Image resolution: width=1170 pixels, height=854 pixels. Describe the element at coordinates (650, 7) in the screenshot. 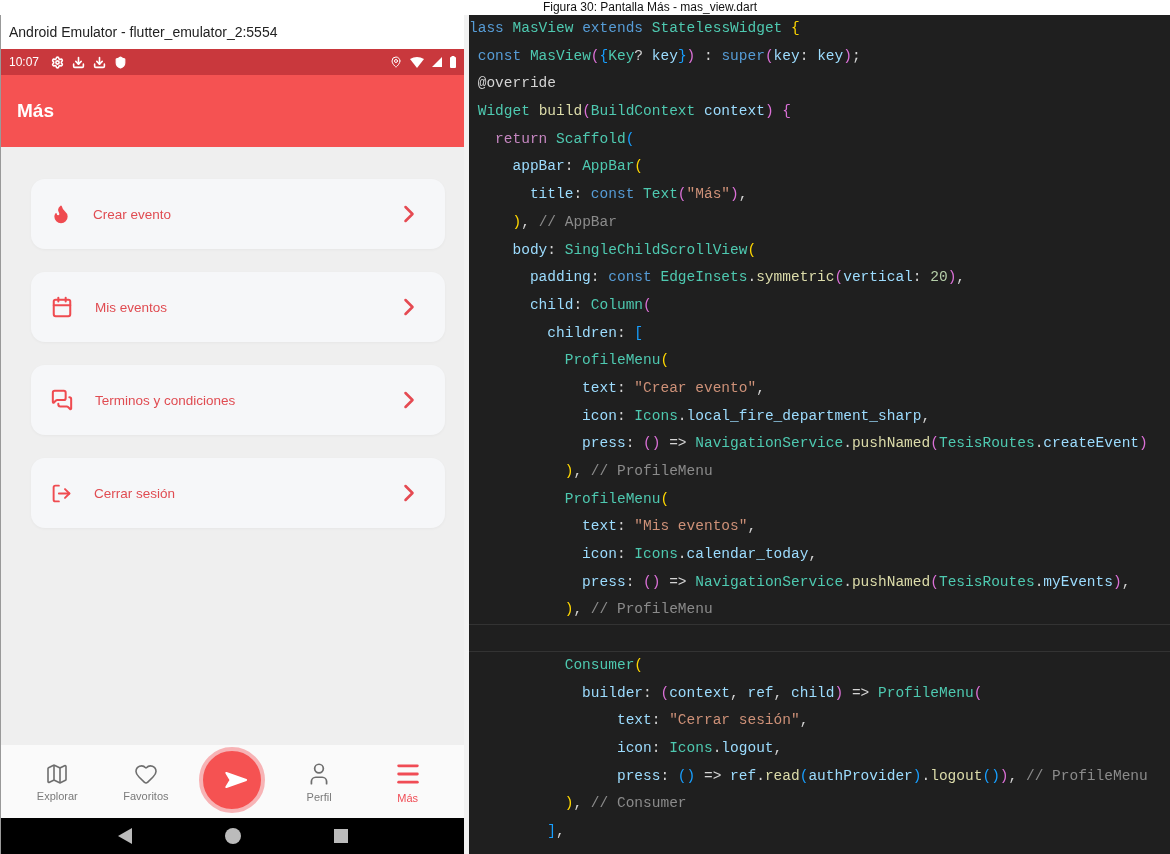

I see `figure-caption: Figura 30: Pantalla Más - mas_view.dart` at that location.